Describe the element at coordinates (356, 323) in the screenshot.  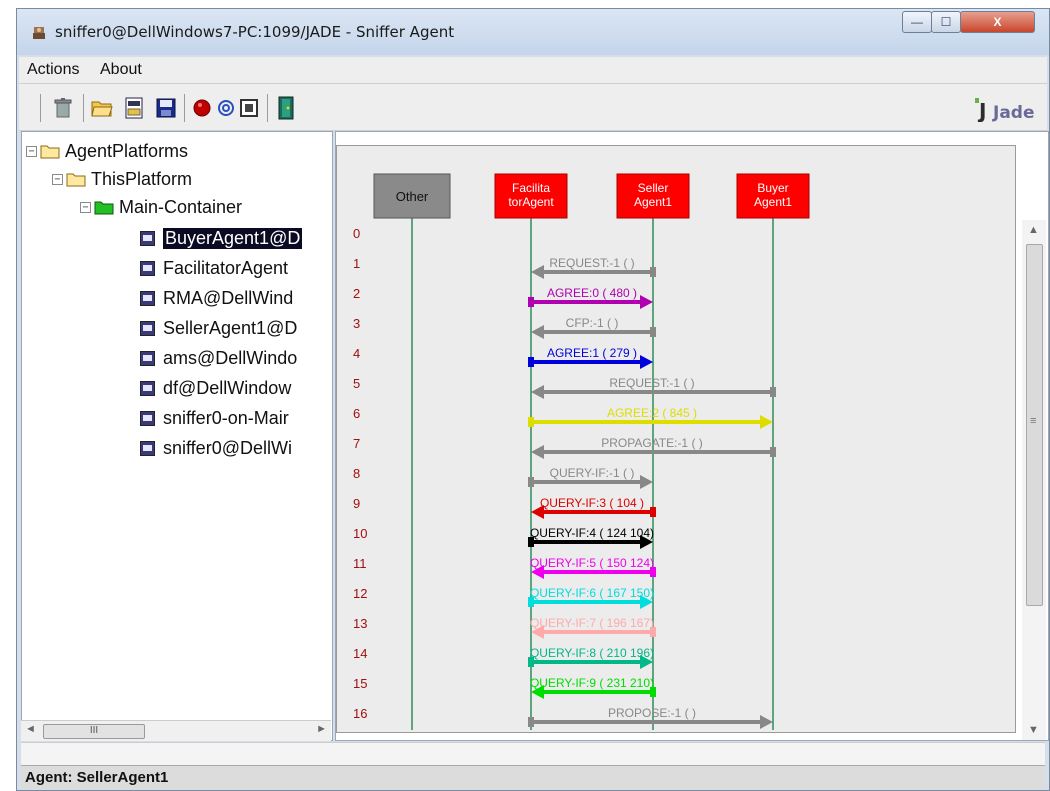
I see `row-number: 3` at that location.